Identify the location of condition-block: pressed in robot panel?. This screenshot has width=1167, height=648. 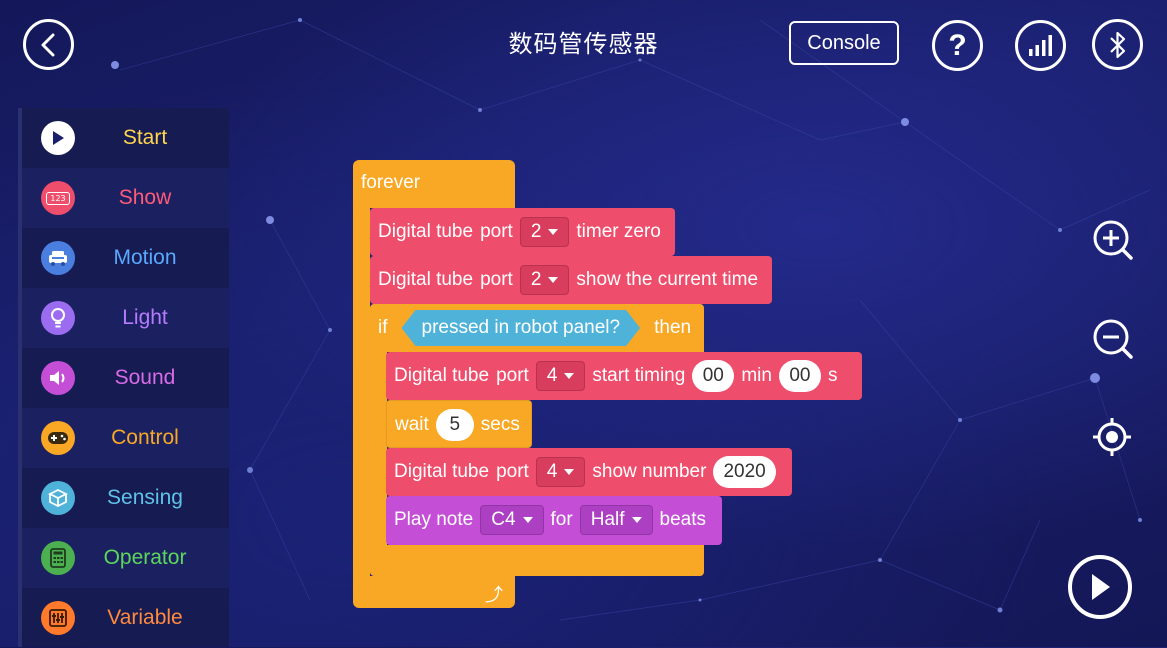
(521, 328).